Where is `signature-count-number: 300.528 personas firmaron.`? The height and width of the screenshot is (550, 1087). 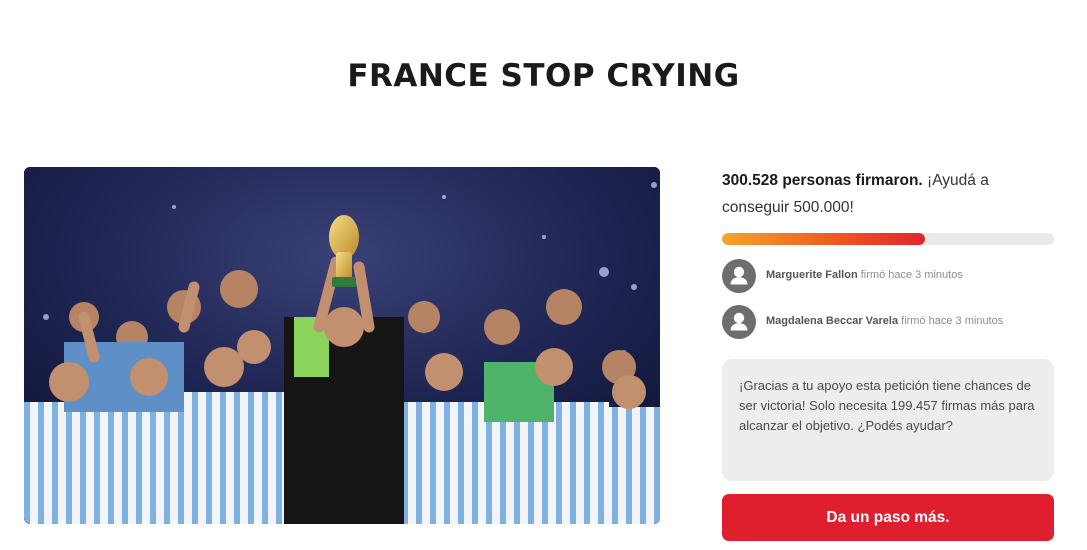
signature-count-number: 300.528 personas firmaron. is located at coordinates (822, 180).